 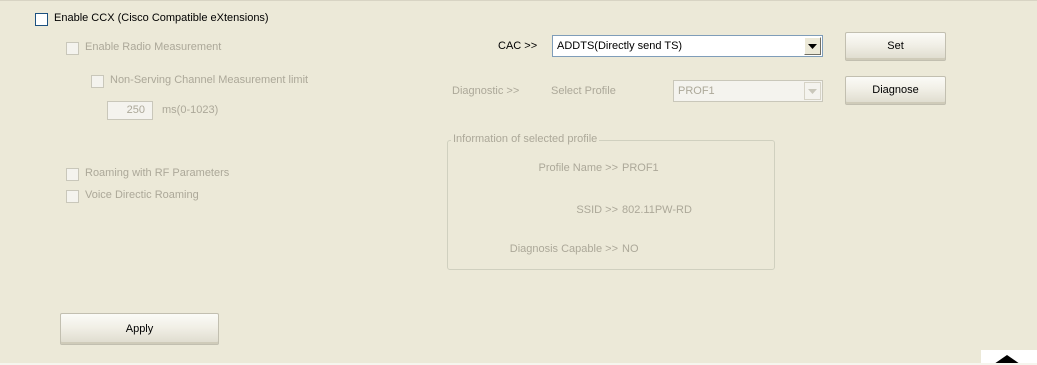 I want to click on voice-roaming-label: Voice Directic Roaming, so click(x=142, y=195).